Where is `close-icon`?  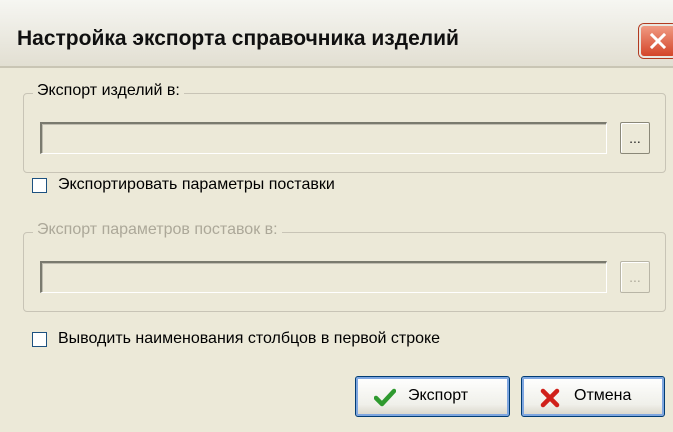
close-icon is located at coordinates (658, 41).